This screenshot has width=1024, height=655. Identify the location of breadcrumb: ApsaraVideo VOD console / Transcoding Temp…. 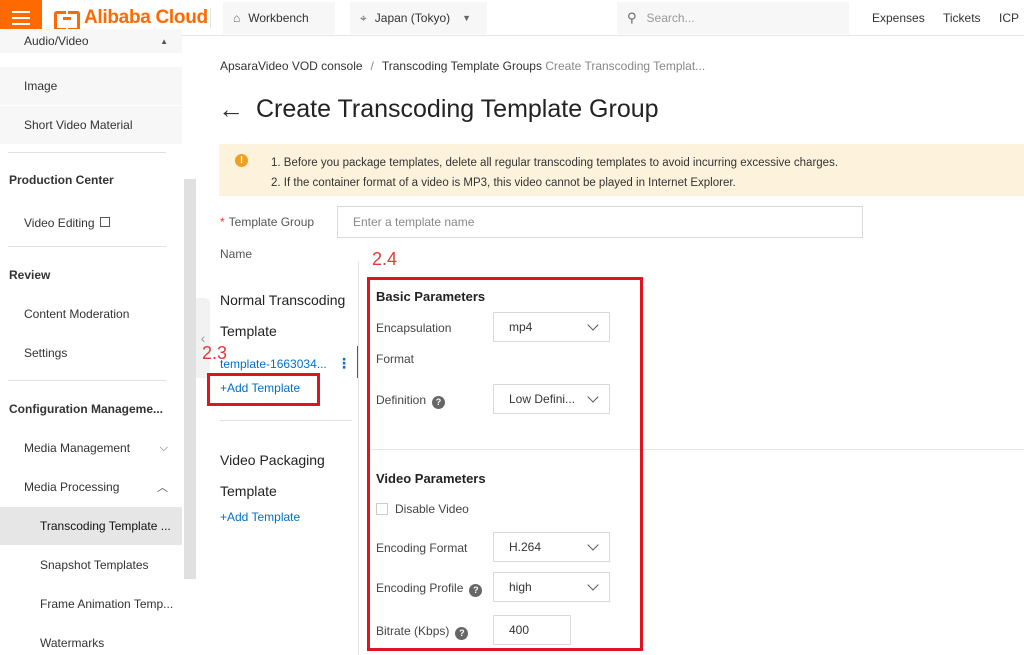
(463, 66).